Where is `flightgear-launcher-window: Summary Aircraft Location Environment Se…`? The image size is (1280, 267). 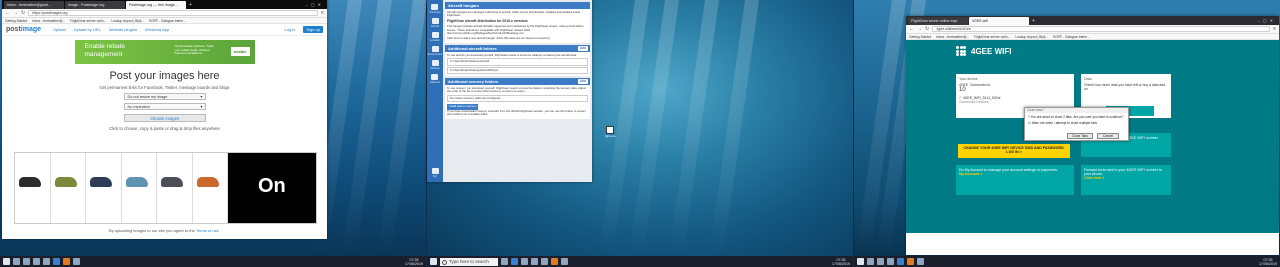 flightgear-launcher-window: Summary Aircraft Location Environment Se… is located at coordinates (509, 91).